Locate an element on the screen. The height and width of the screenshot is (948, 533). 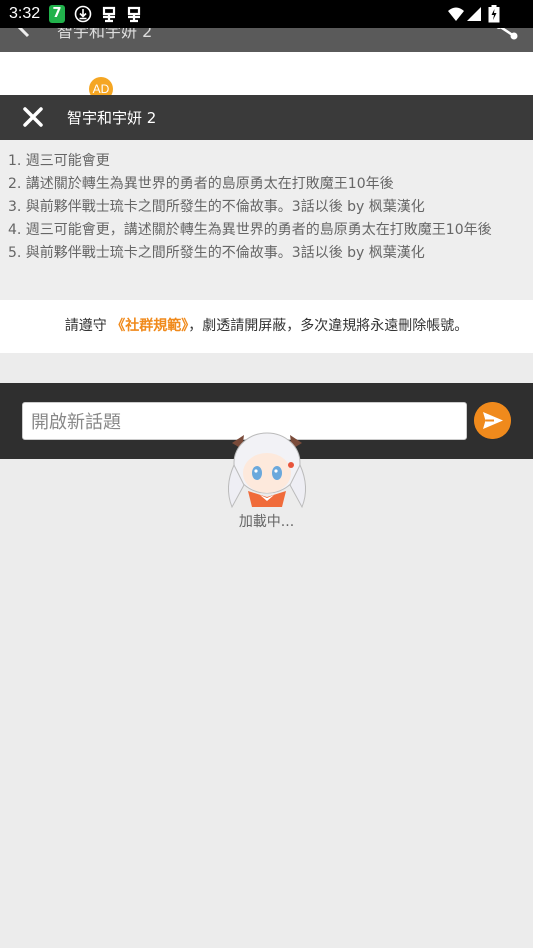
signal-icon is located at coordinates (474, 14).